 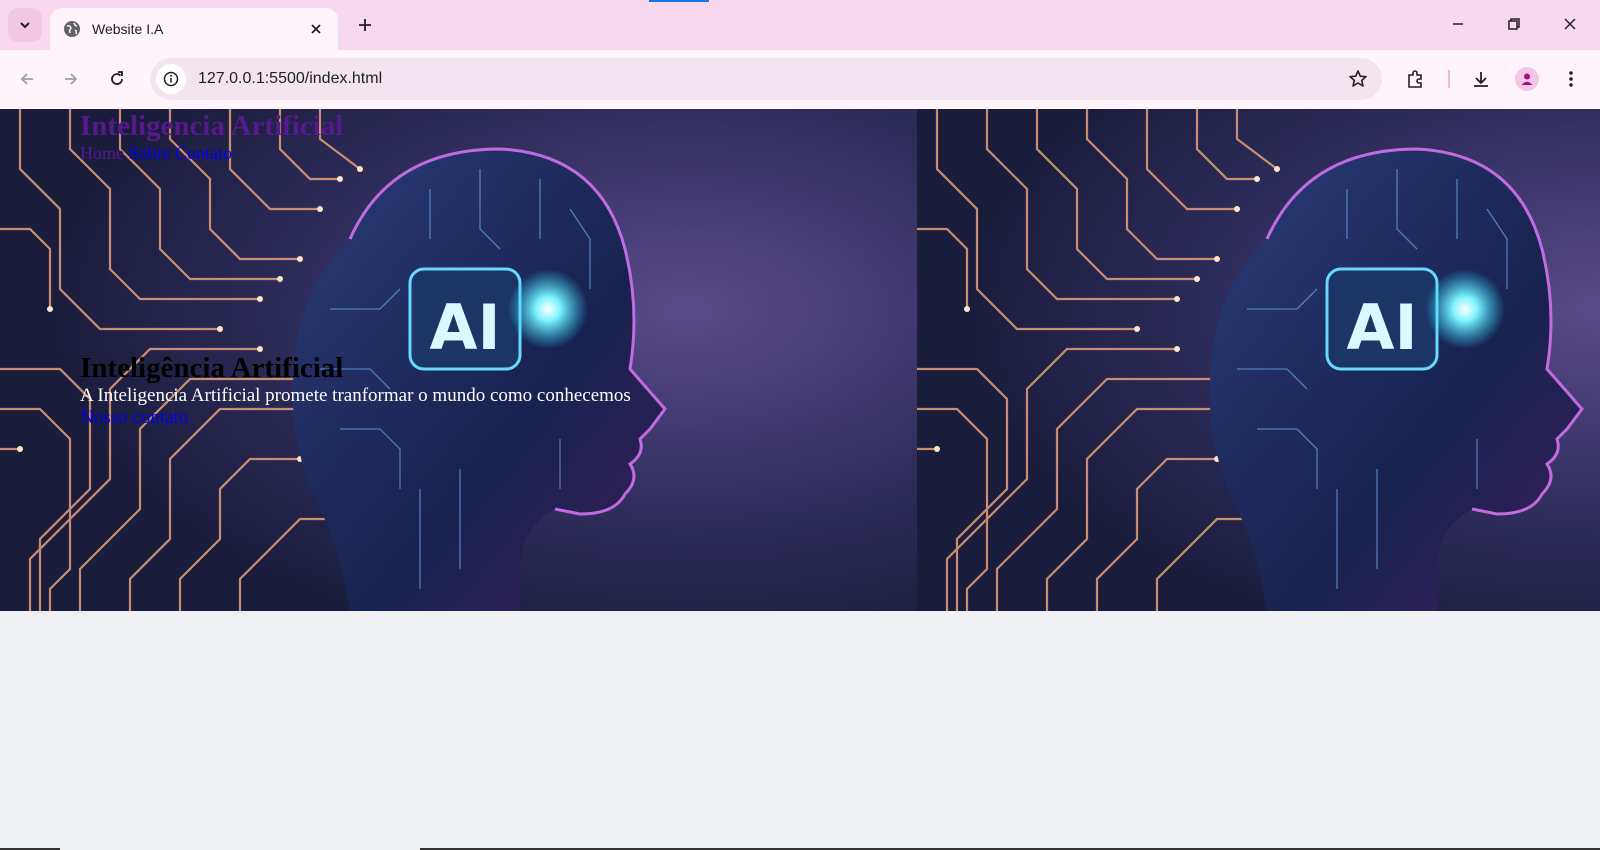 I want to click on ai-badge-text-repeat: AI, so click(x=1381, y=327).